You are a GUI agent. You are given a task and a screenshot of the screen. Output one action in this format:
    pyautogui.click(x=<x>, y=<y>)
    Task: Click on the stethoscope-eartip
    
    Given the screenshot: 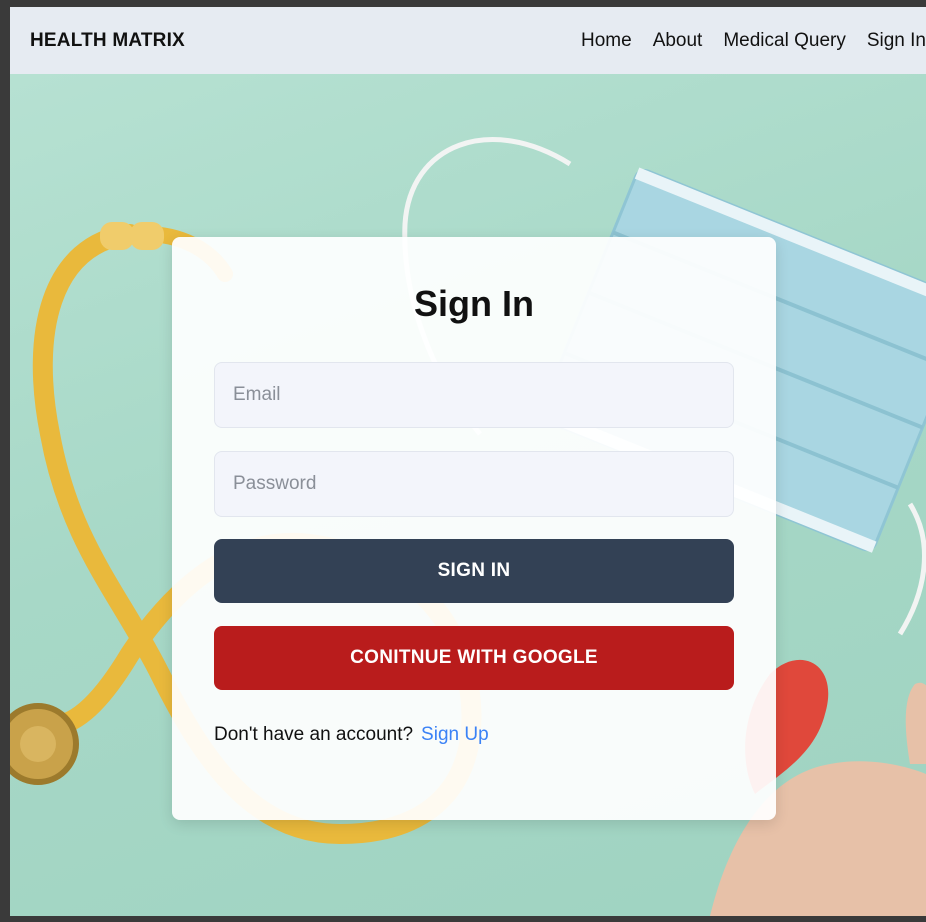 What is the action you would take?
    pyautogui.click(x=117, y=236)
    